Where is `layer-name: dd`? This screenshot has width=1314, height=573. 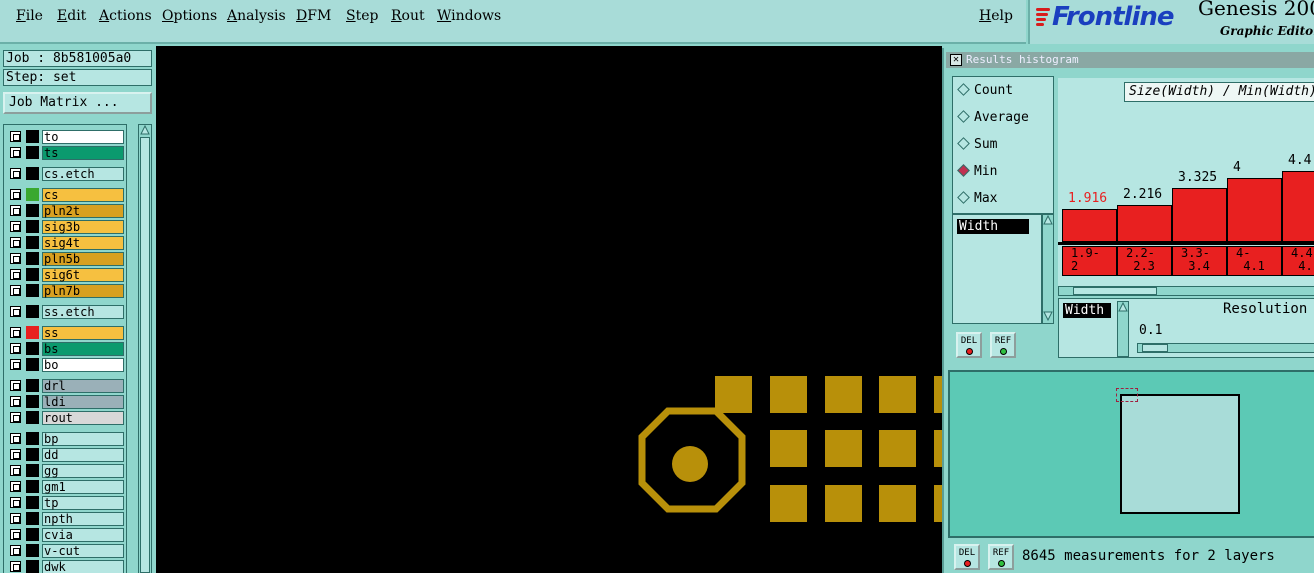
layer-name: dd is located at coordinates (83, 455).